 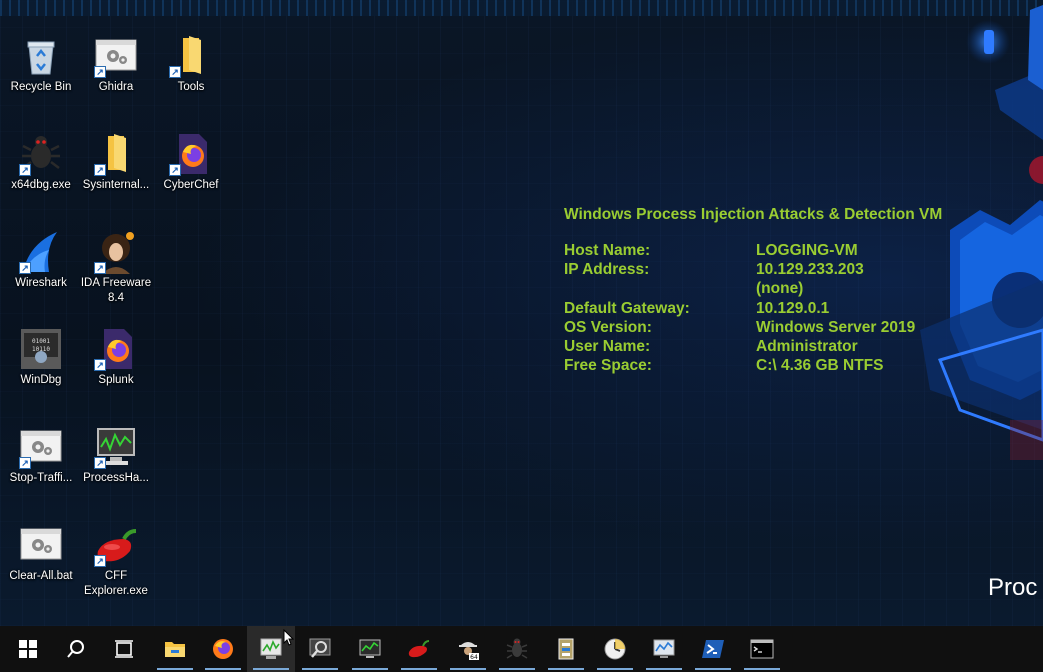 I want to click on command-prompt-icon, so click(x=762, y=649).